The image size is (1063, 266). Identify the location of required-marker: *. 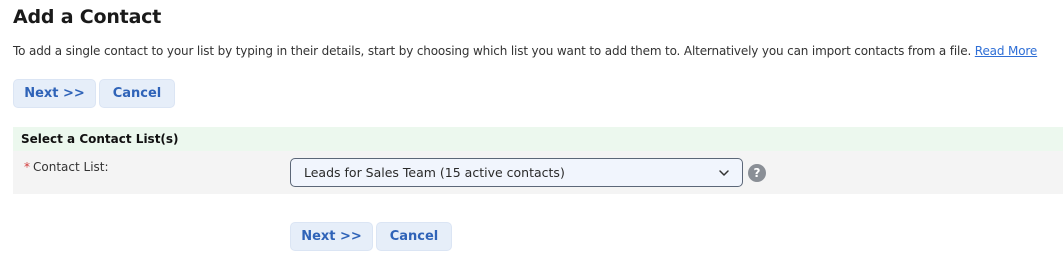
(27, 167).